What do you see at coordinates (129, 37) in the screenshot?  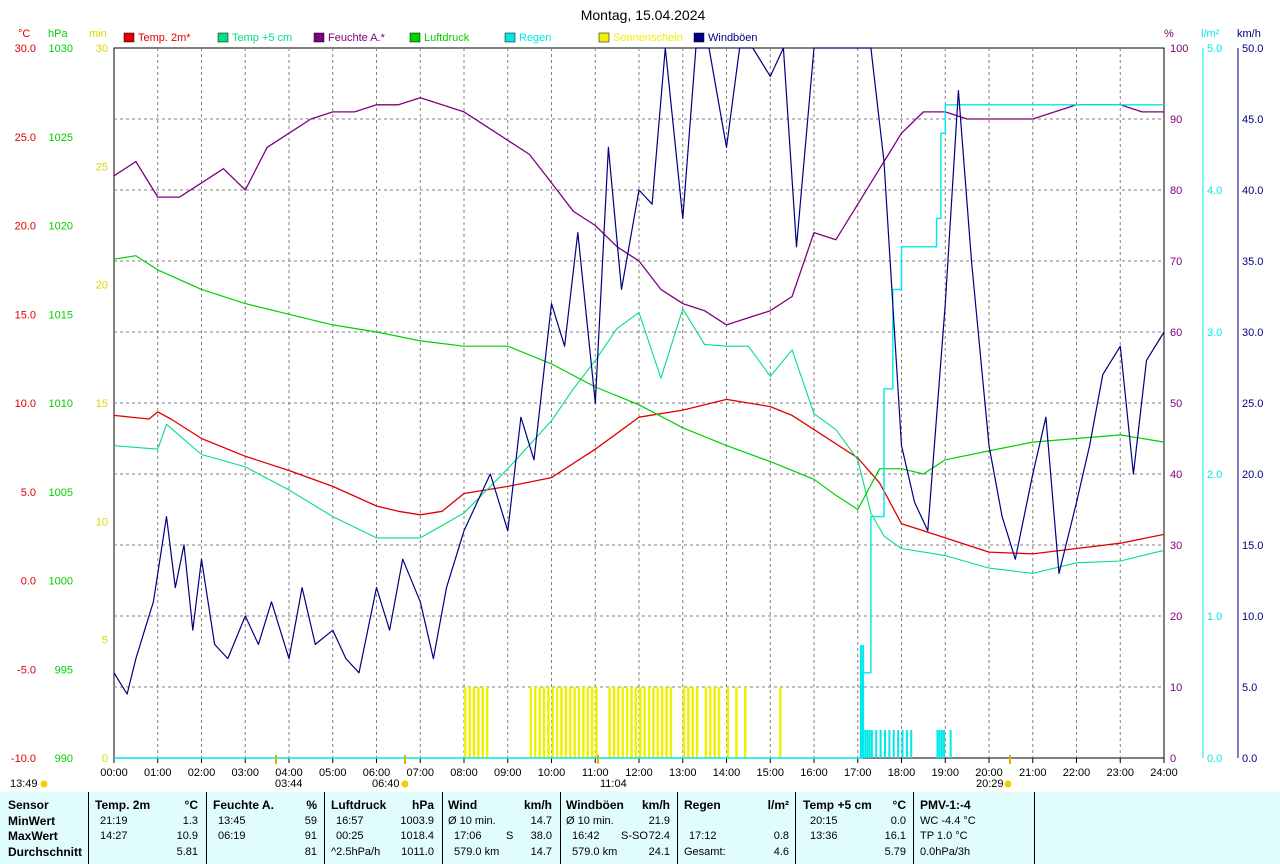 I see `legend-swatch-temp2m` at bounding box center [129, 37].